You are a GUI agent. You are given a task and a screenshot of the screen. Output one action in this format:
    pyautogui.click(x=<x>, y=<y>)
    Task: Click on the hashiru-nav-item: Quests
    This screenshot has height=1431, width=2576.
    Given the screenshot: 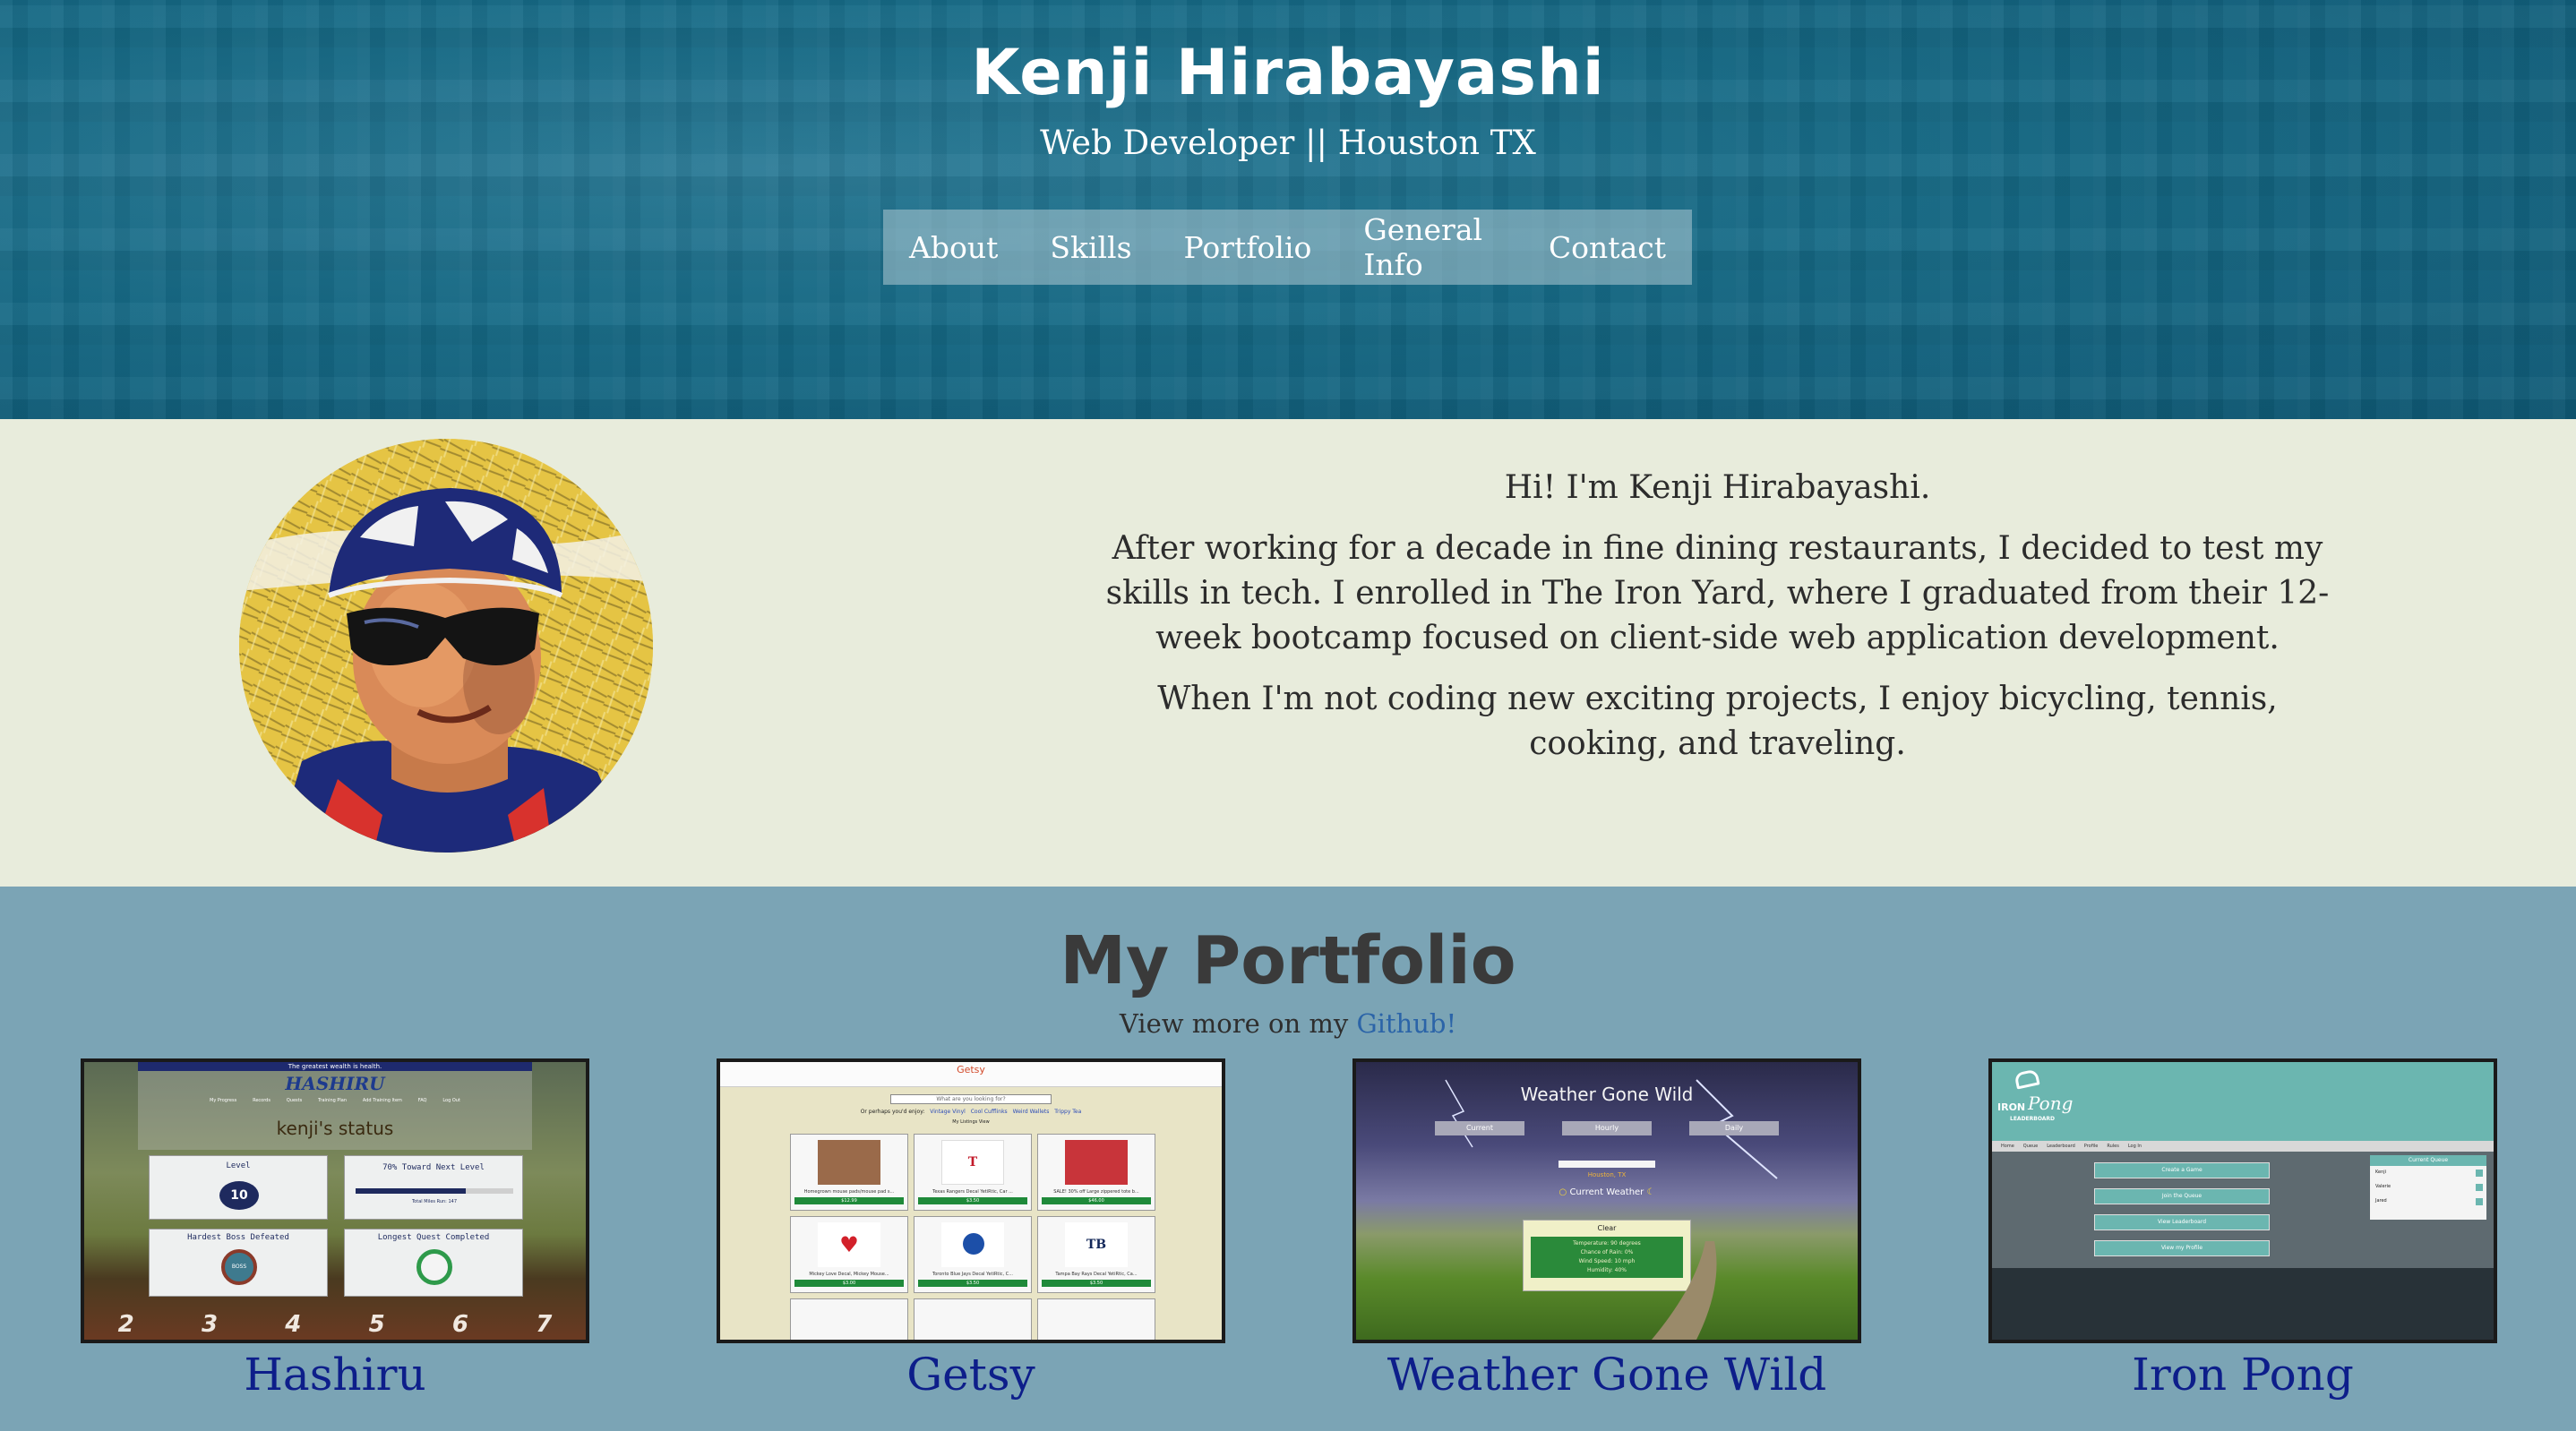 What is the action you would take?
    pyautogui.click(x=294, y=1100)
    